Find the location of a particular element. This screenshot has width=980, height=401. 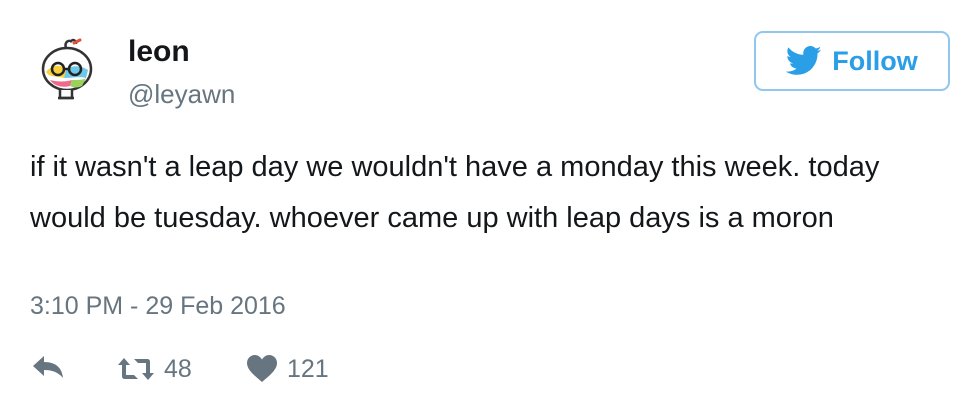

reply-button is located at coordinates (48, 367).